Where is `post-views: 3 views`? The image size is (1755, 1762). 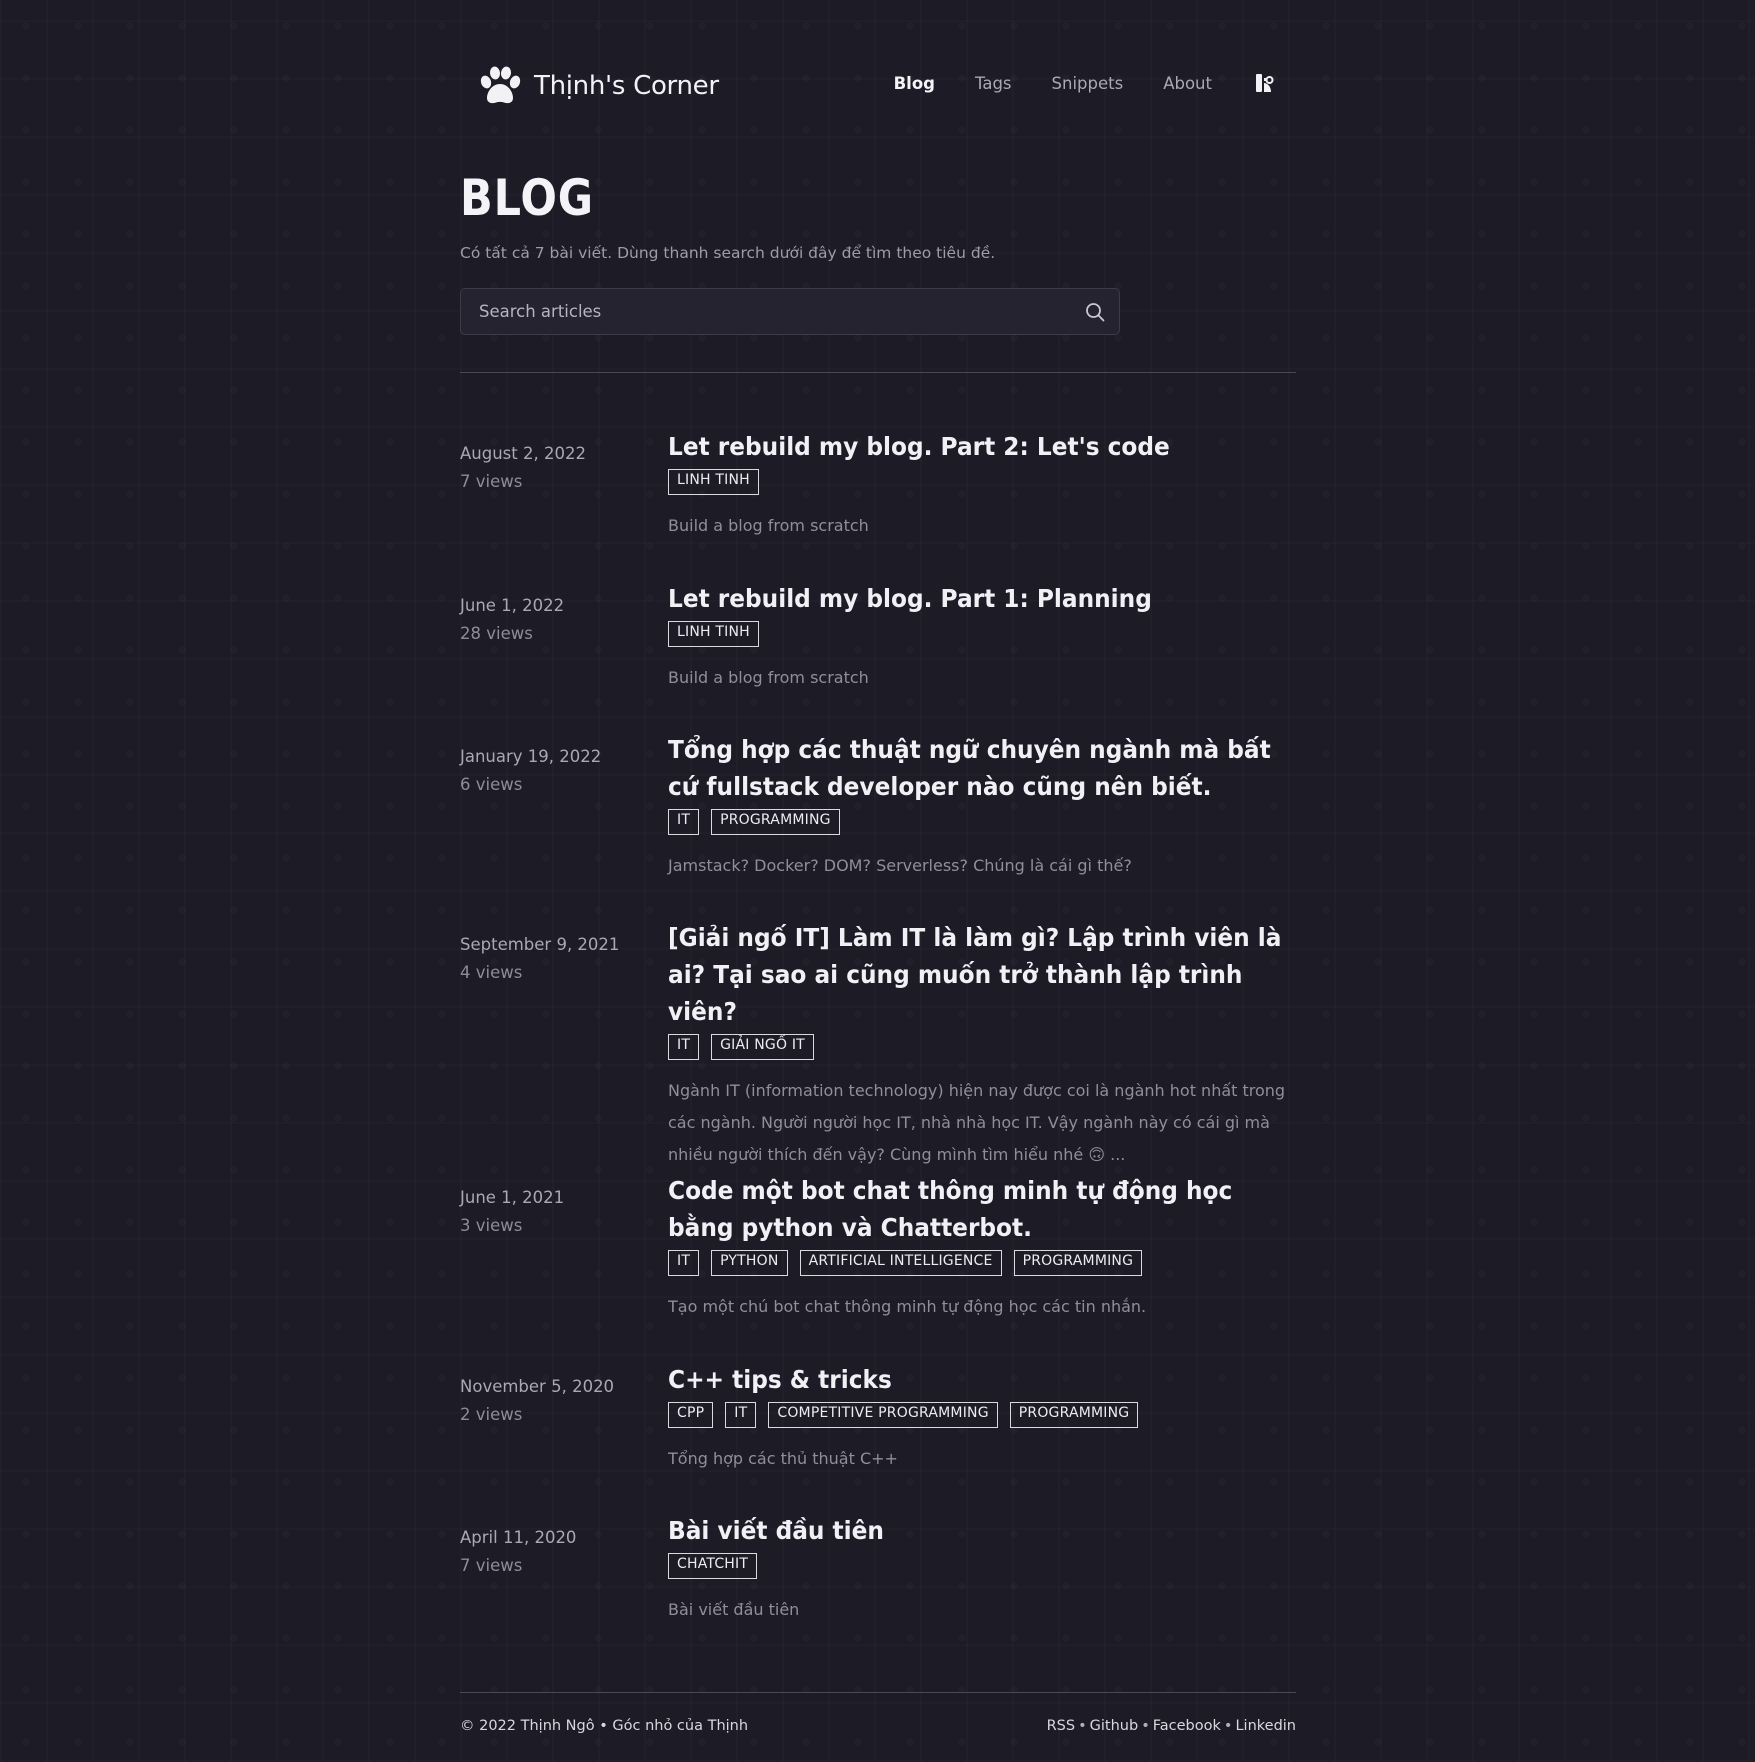
post-views: 3 views is located at coordinates (491, 1225).